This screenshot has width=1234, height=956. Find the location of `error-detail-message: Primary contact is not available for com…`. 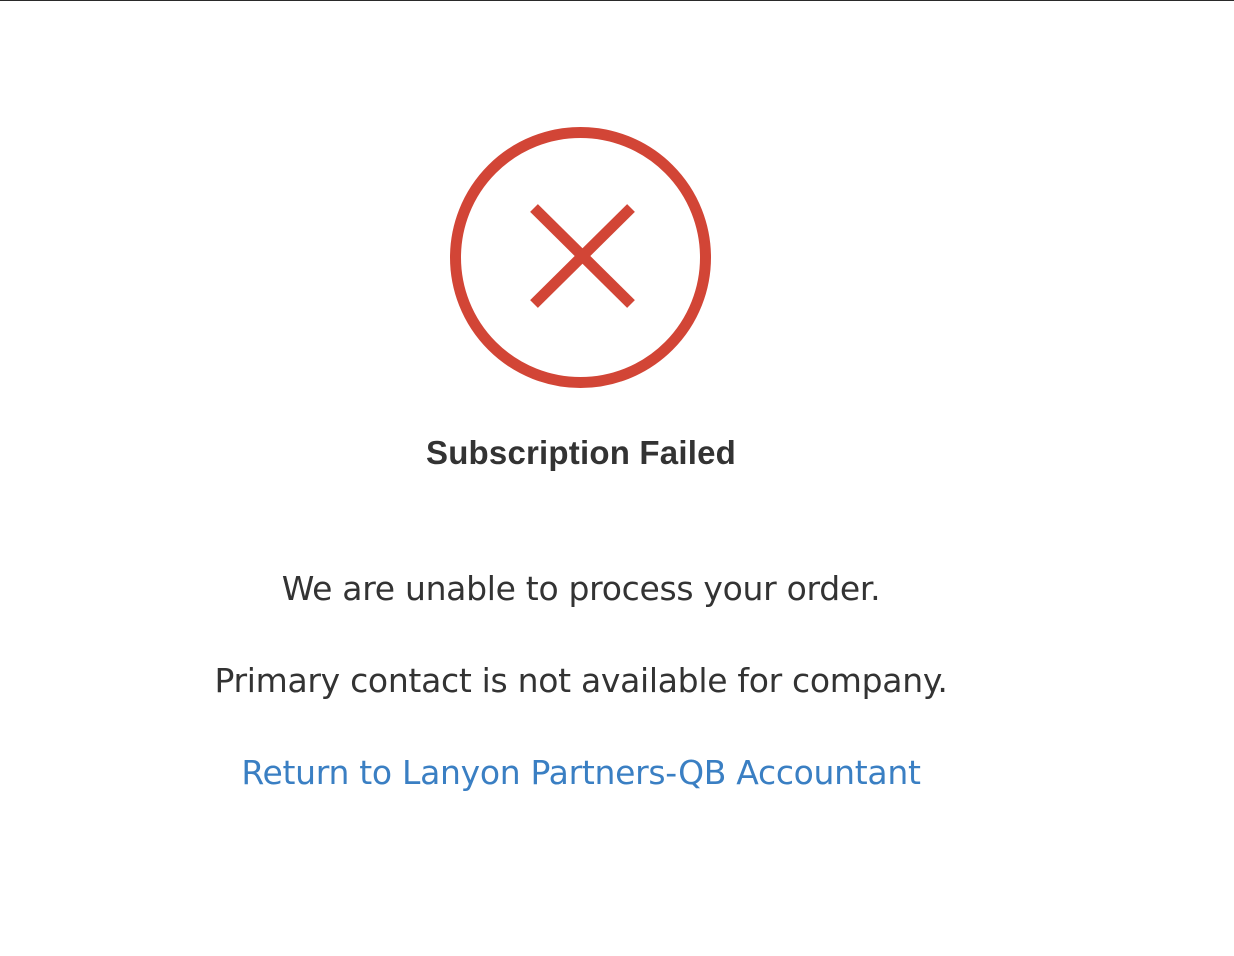

error-detail-message: Primary contact is not available for com… is located at coordinates (581, 680).